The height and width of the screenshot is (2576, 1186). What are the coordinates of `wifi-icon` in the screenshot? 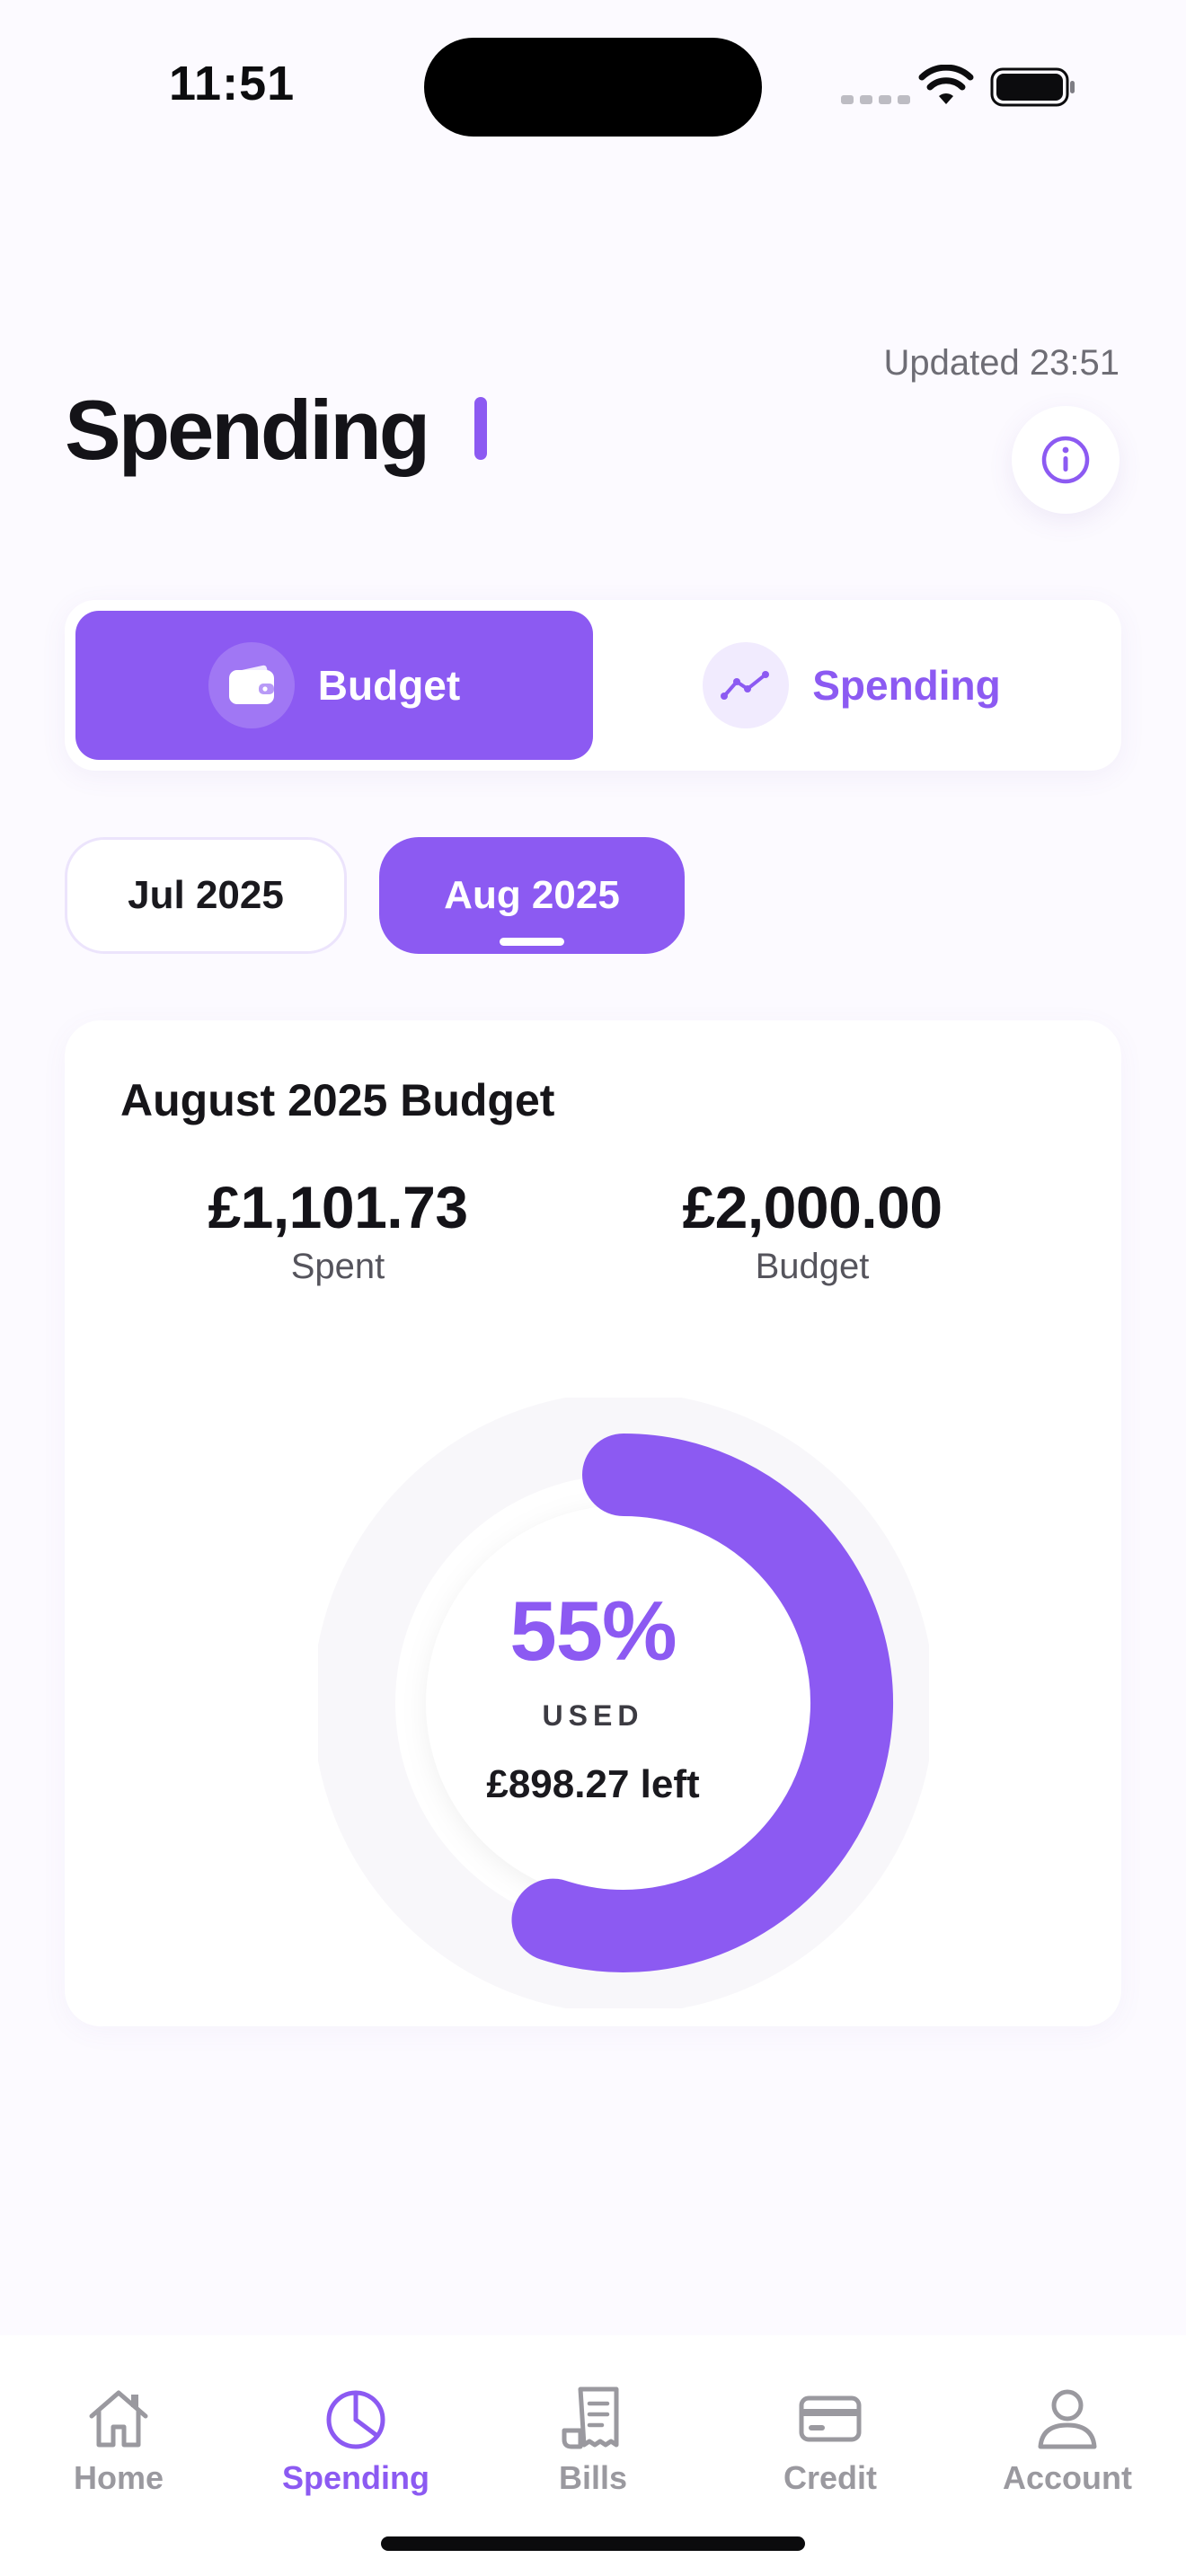 It's located at (946, 84).